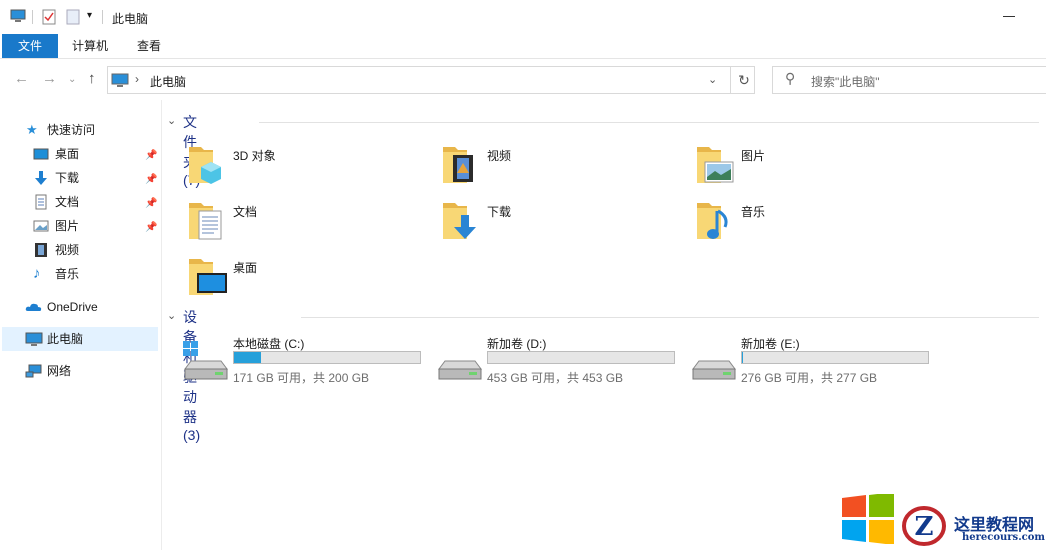 The height and width of the screenshot is (550, 1046). What do you see at coordinates (499, 212) in the screenshot?
I see `folder-name: 下载` at bounding box center [499, 212].